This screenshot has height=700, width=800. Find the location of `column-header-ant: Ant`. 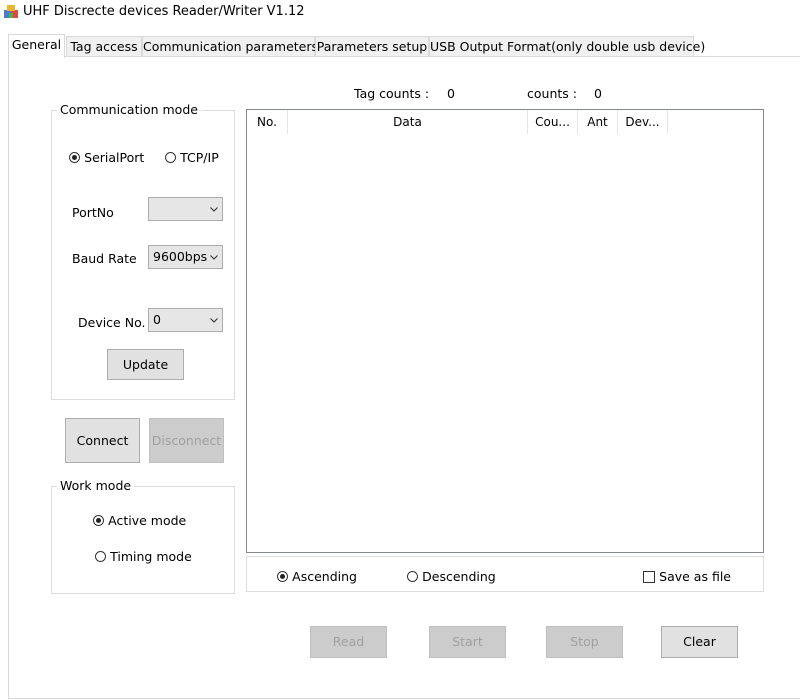

column-header-ant: Ant is located at coordinates (598, 122).